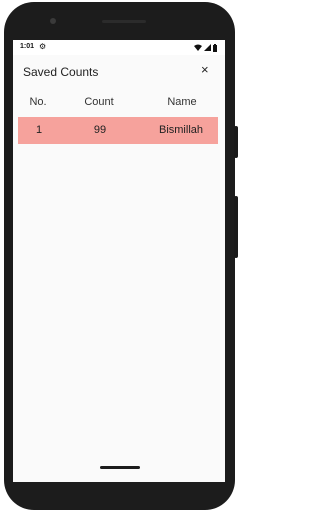  Describe the element at coordinates (53, 21) in the screenshot. I see `front-camera` at that location.